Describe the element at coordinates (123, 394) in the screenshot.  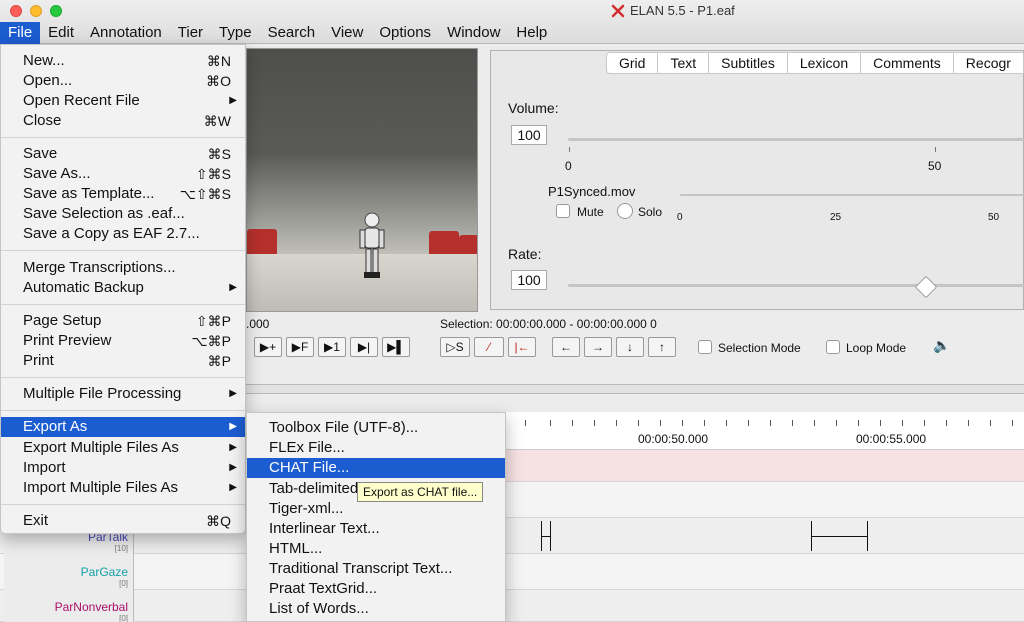
I see `menu-item-multiple-processing: Multiple File Processing ▶` at that location.